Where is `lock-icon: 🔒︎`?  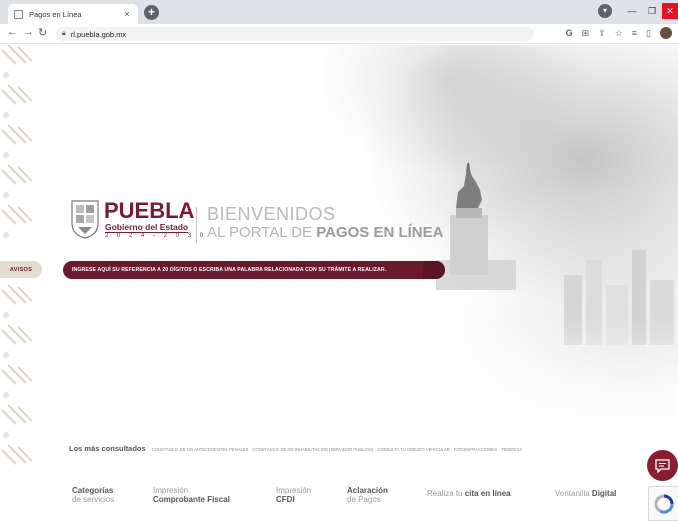 lock-icon: 🔒︎ is located at coordinates (64, 34).